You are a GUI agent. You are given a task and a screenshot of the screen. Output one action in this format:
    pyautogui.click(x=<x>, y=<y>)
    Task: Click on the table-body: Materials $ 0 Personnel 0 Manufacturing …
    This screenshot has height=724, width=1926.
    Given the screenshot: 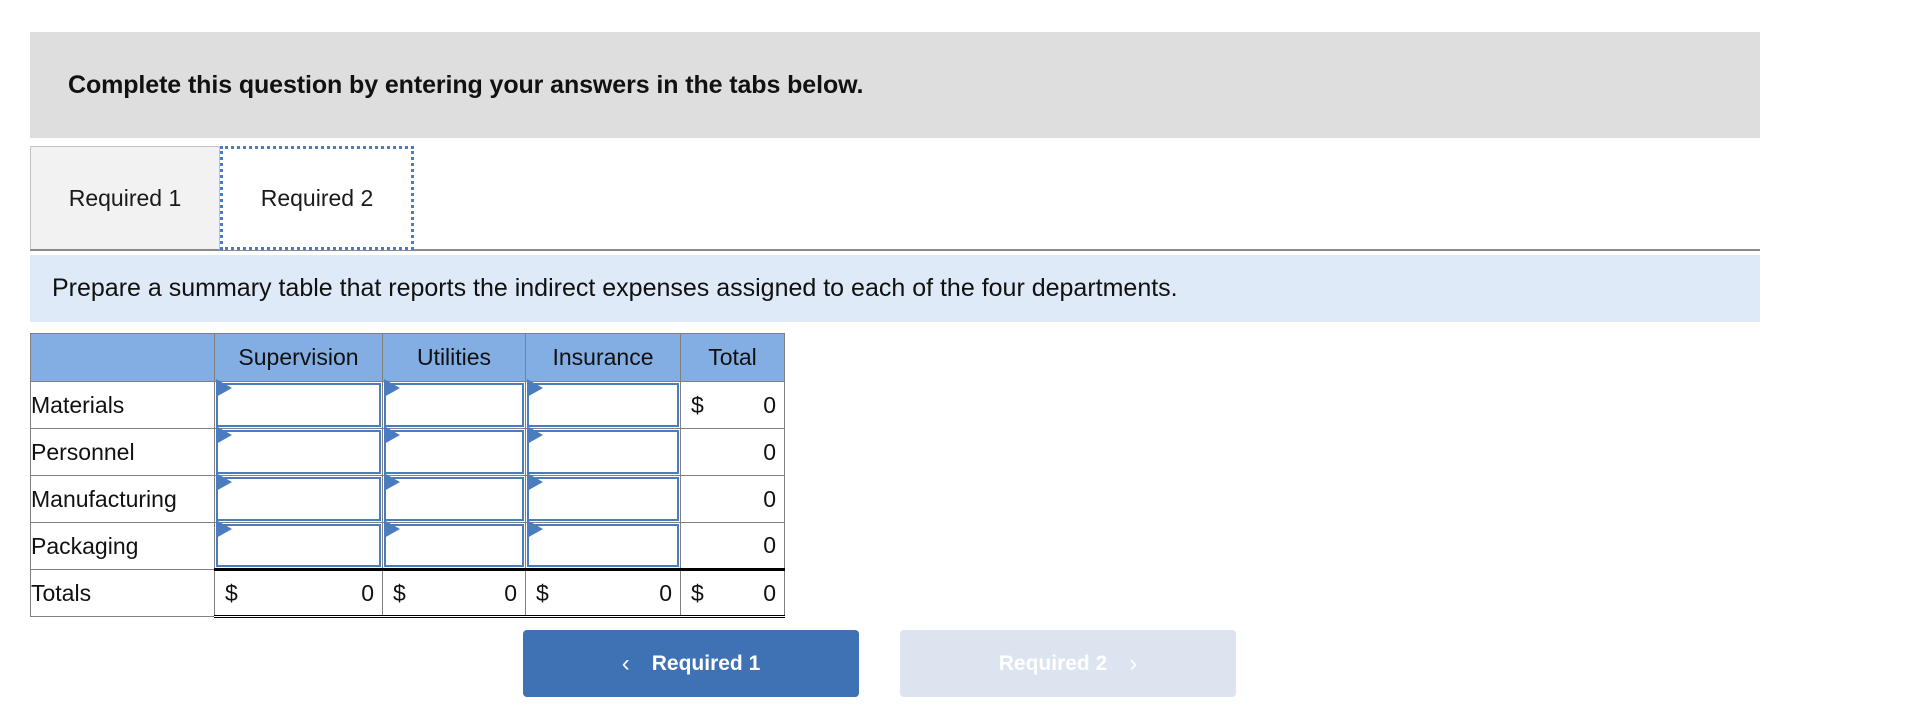 What is the action you would take?
    pyautogui.click(x=407, y=498)
    